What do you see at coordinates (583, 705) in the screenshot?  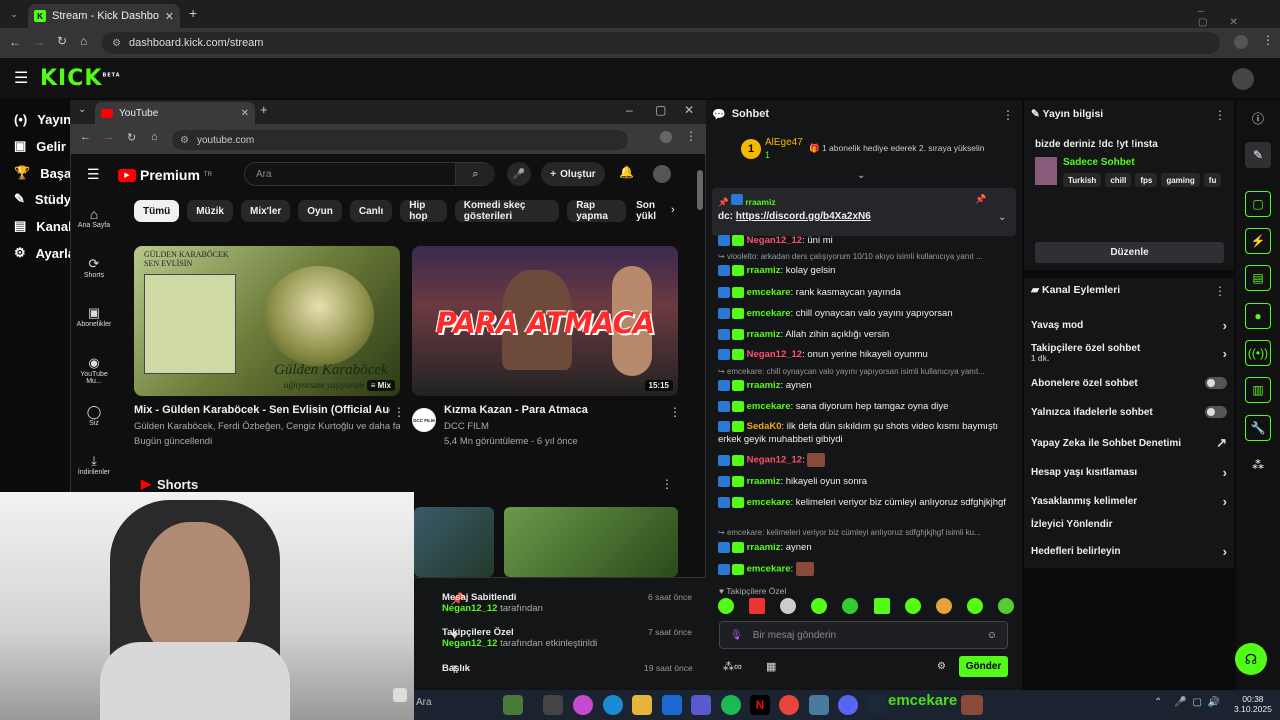 I see `copilot-icon` at bounding box center [583, 705].